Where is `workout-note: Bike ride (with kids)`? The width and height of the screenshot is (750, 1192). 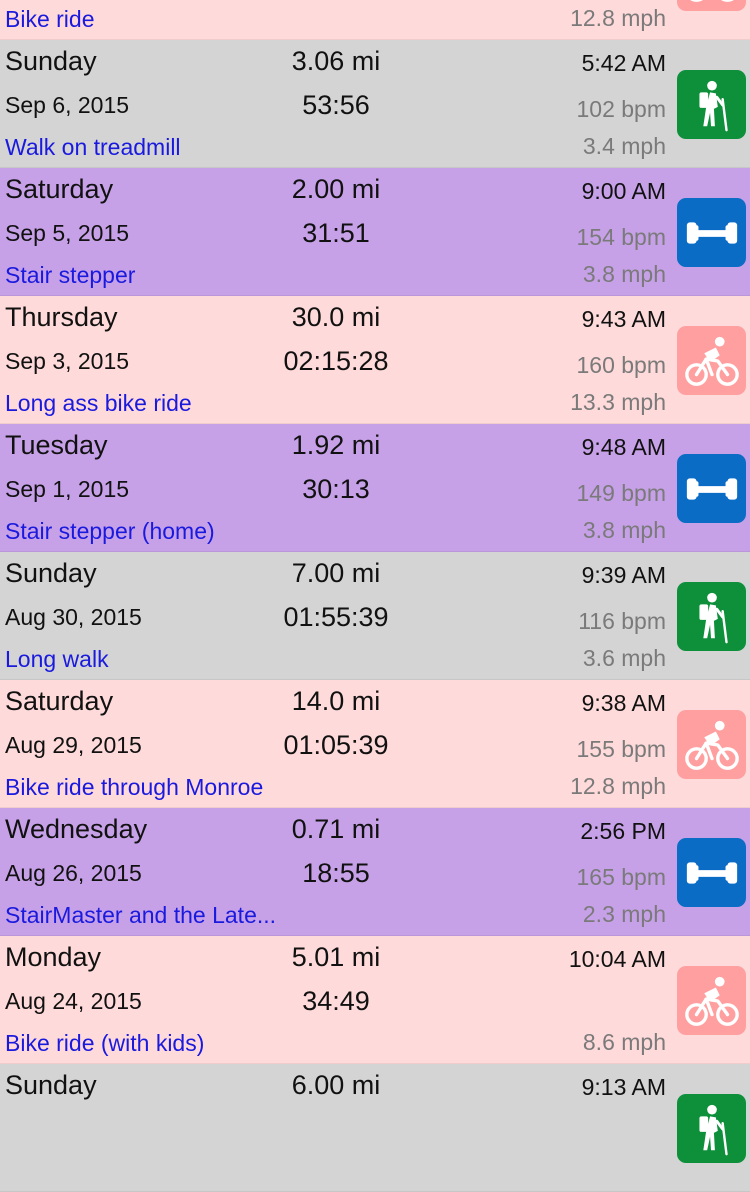
workout-note: Bike ride (with kids) is located at coordinates (105, 1043).